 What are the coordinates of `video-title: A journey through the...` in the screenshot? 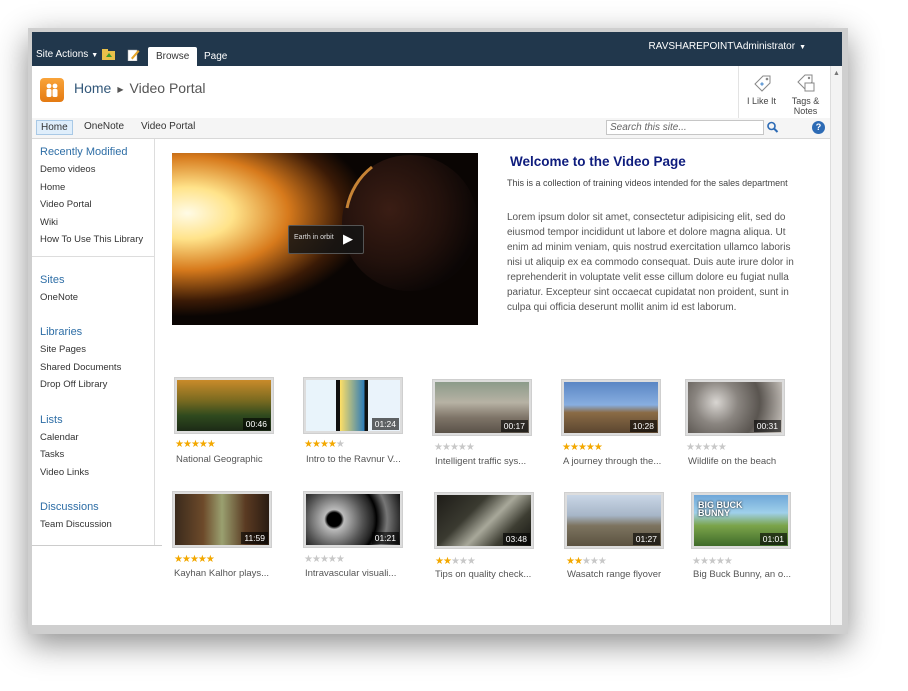 It's located at (617, 461).